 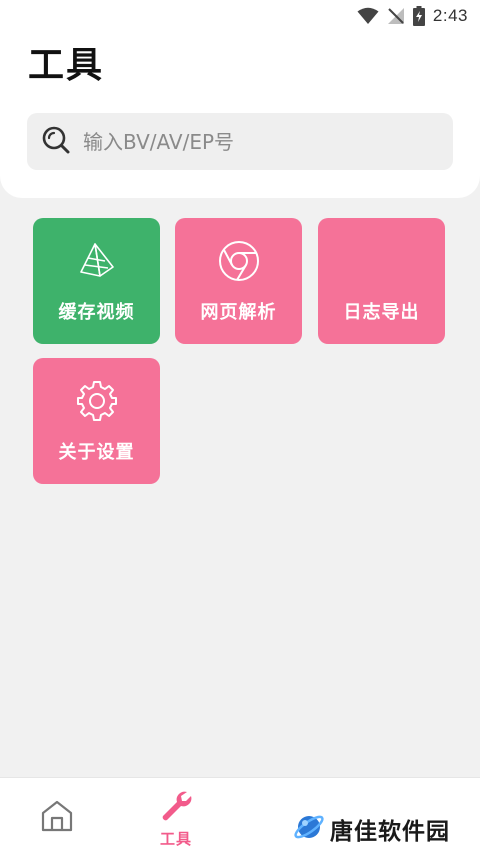 I want to click on tile-label: 关于设置, so click(x=96, y=452).